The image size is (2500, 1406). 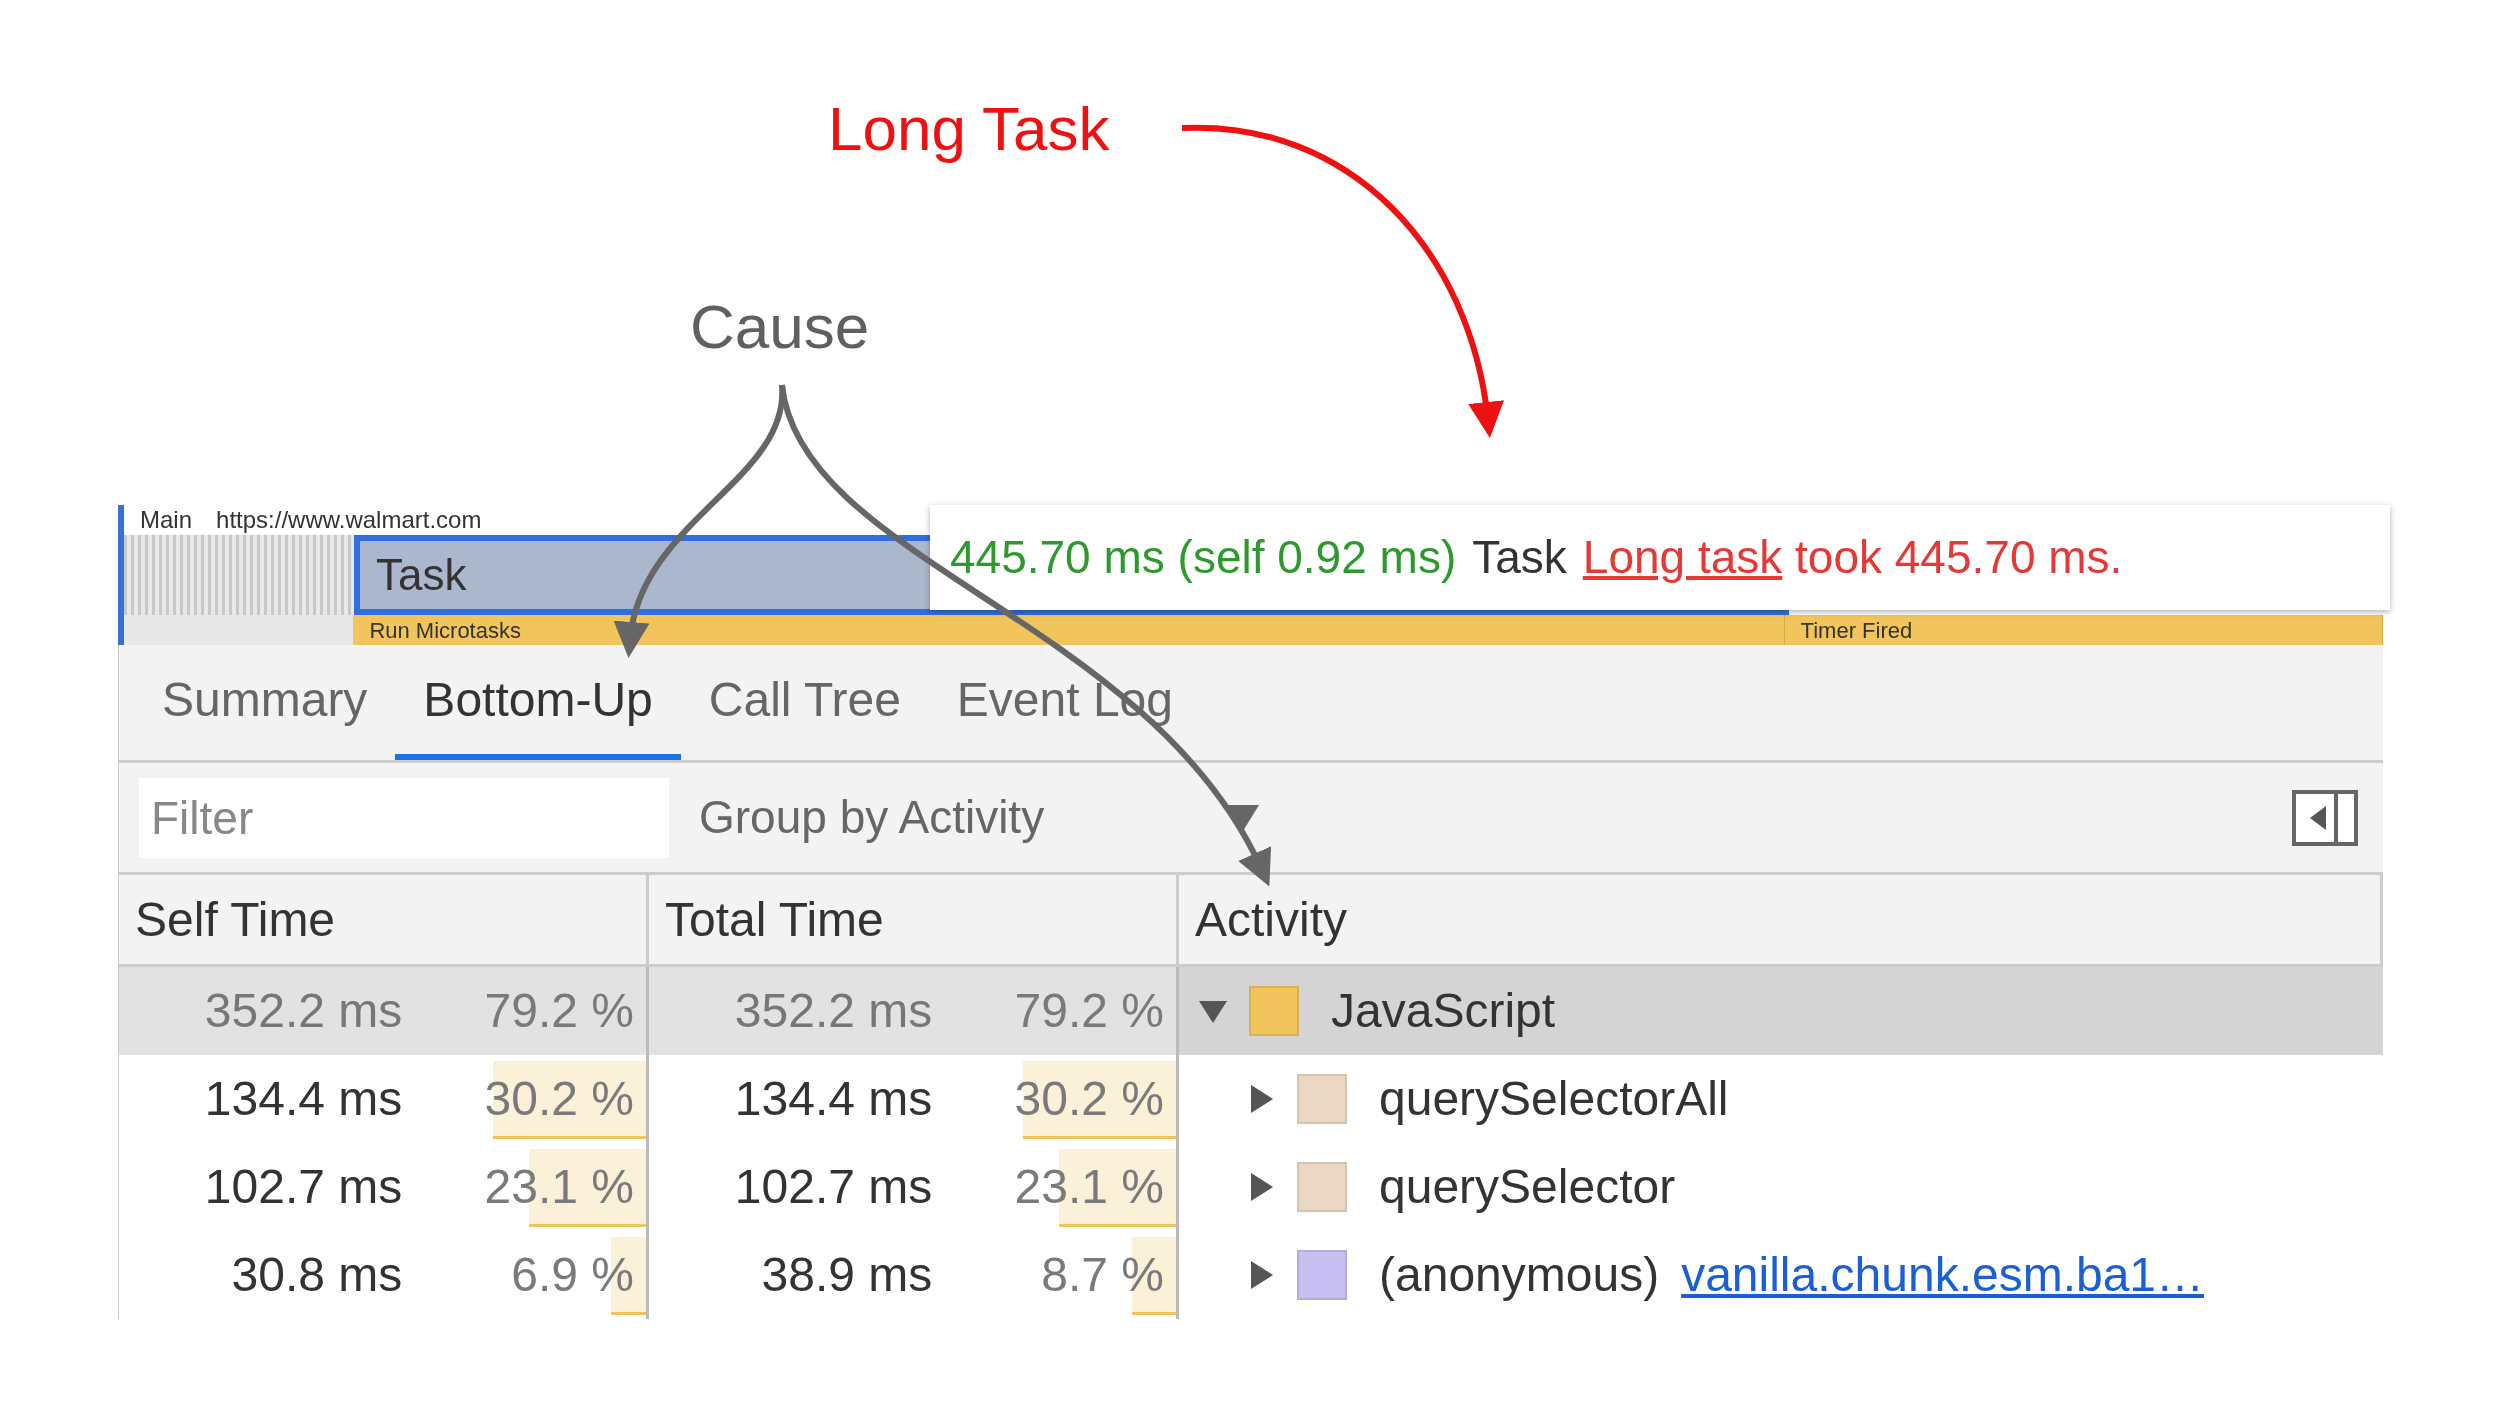 I want to click on flame-bar: Timer Fired, so click(x=2083, y=630).